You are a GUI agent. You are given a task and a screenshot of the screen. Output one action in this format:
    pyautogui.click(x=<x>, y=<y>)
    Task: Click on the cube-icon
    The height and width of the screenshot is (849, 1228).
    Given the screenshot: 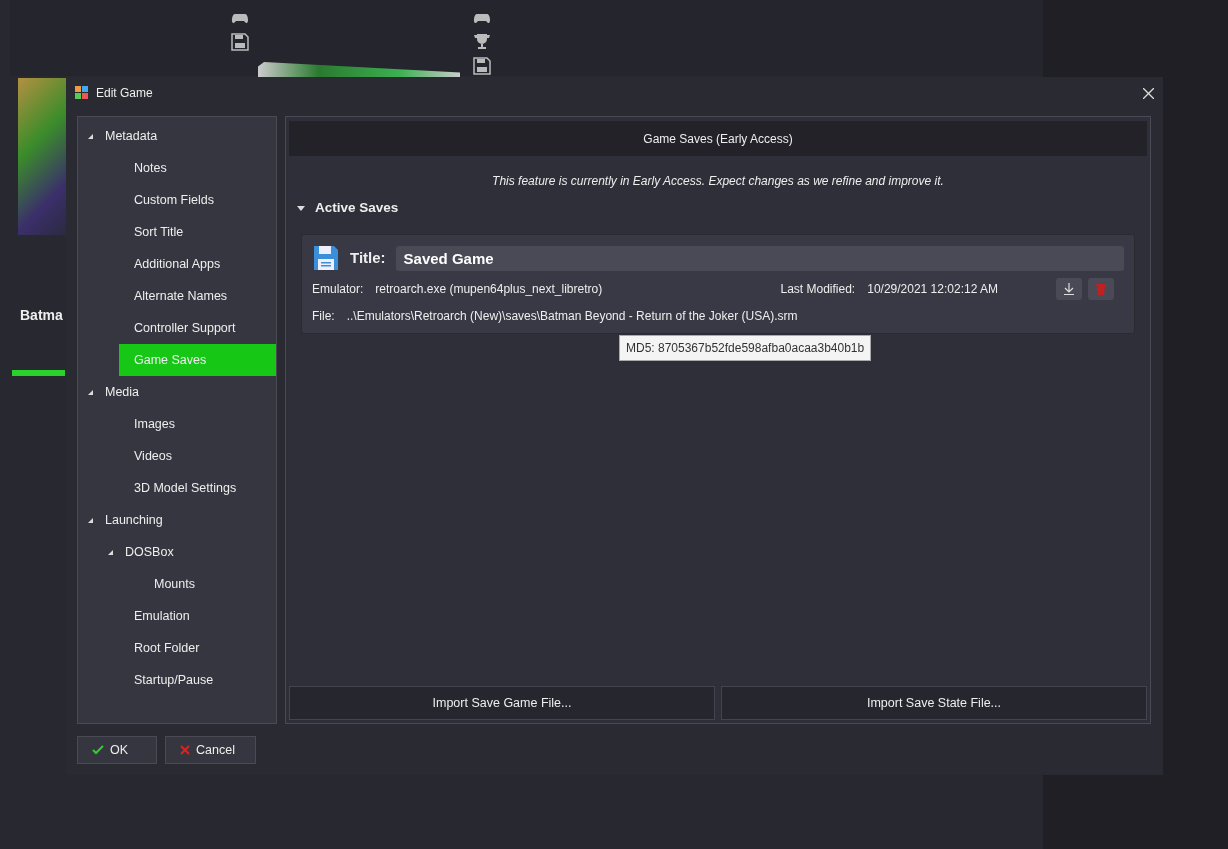 What is the action you would take?
    pyautogui.click(x=81, y=92)
    